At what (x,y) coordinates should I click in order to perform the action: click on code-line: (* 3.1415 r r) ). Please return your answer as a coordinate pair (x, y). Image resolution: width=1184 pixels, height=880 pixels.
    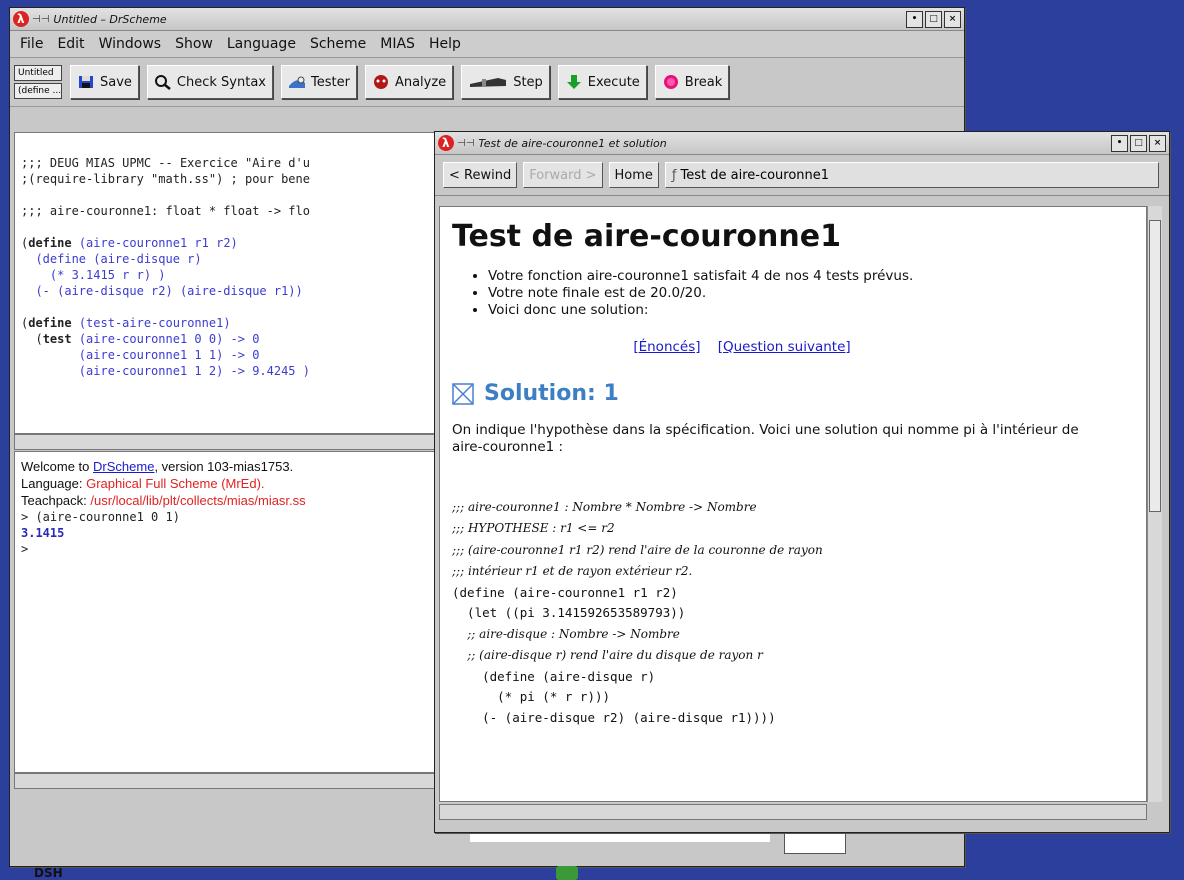
    Looking at the image, I should click on (93, 275).